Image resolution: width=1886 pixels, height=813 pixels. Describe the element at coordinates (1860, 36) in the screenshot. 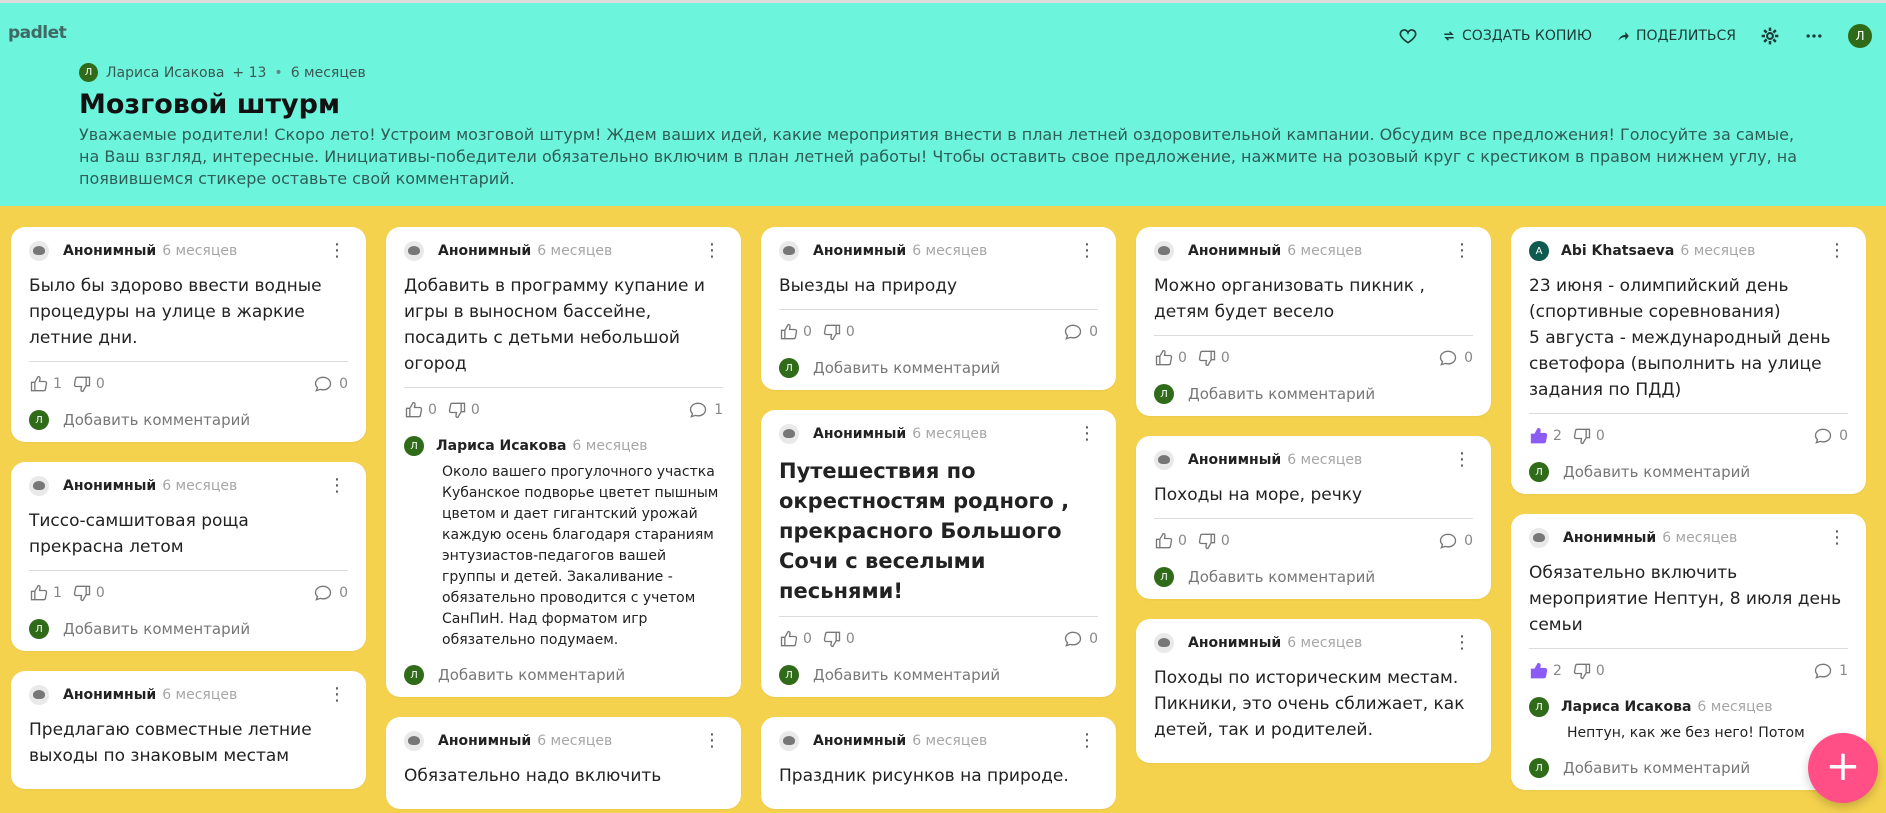

I see `account-avatar: Л` at that location.